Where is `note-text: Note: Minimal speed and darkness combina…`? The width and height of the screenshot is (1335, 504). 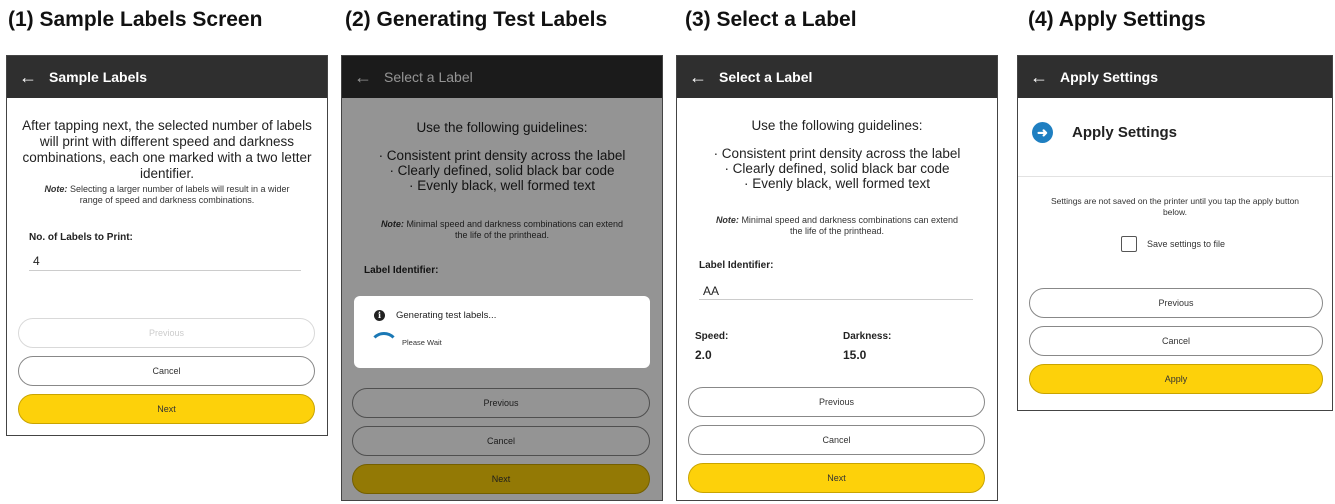 note-text: Note: Minimal speed and darkness combina… is located at coordinates (837, 225).